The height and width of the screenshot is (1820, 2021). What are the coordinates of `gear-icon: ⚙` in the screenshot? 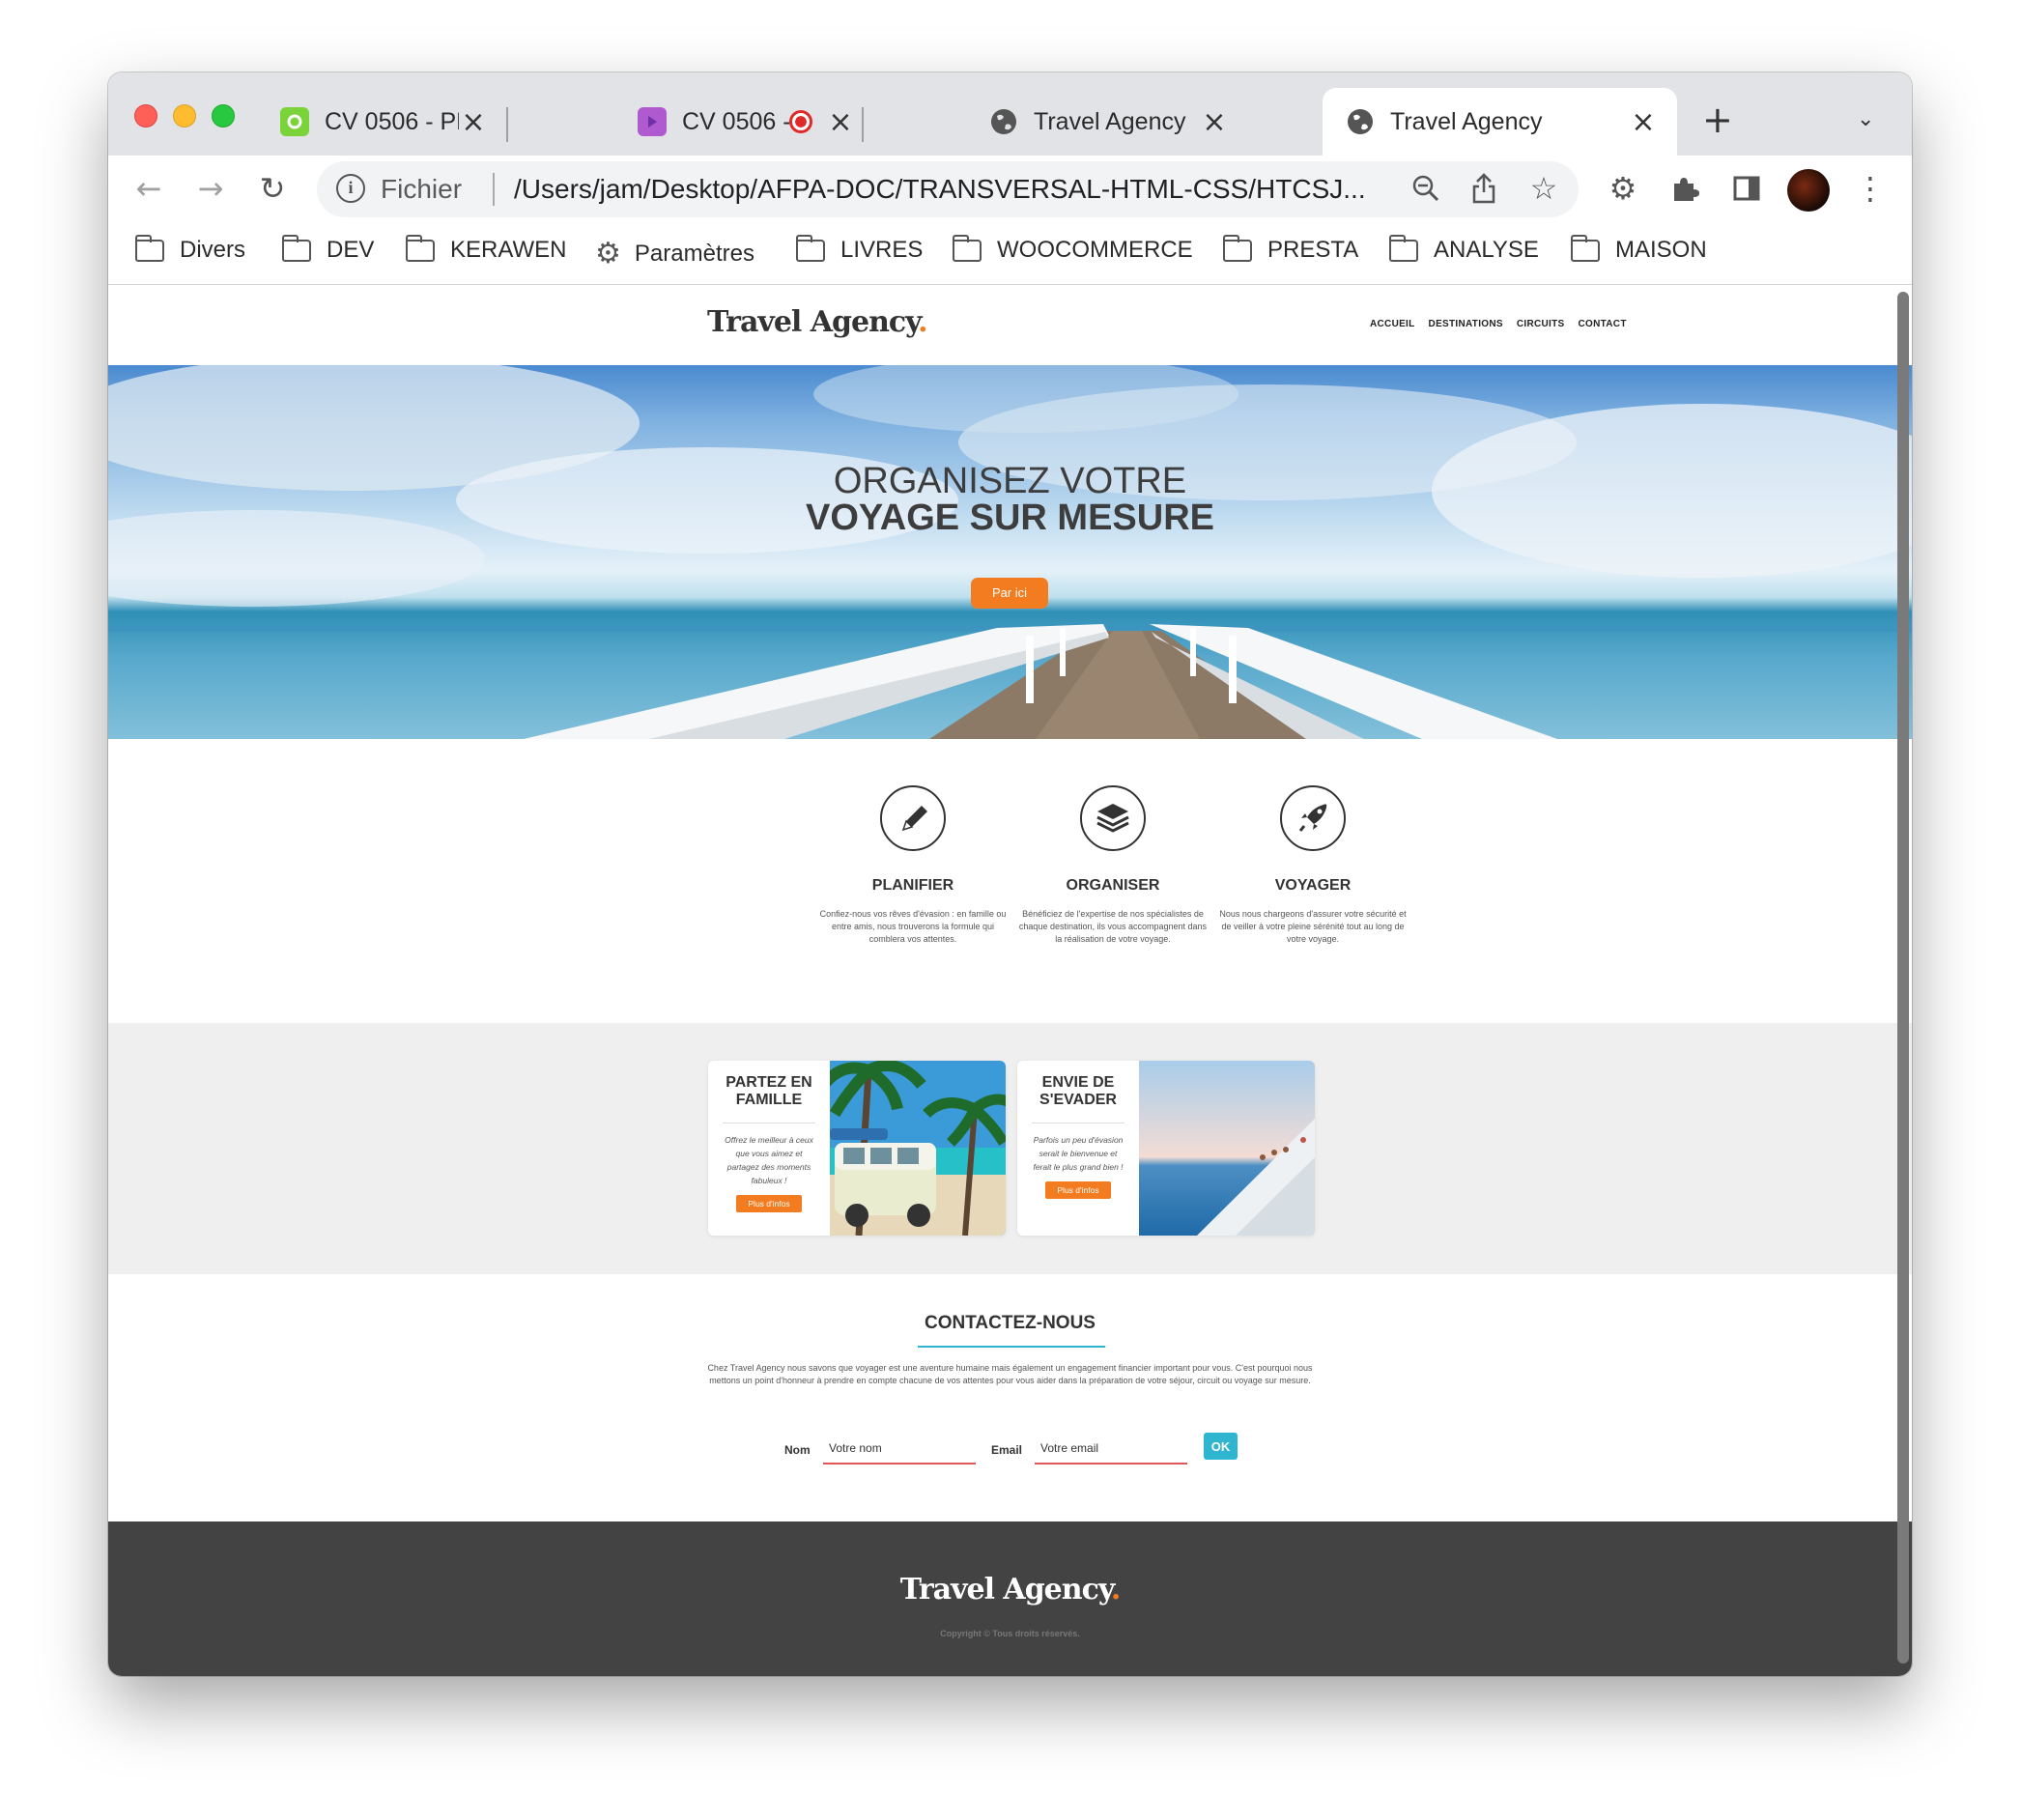 It's located at (608, 253).